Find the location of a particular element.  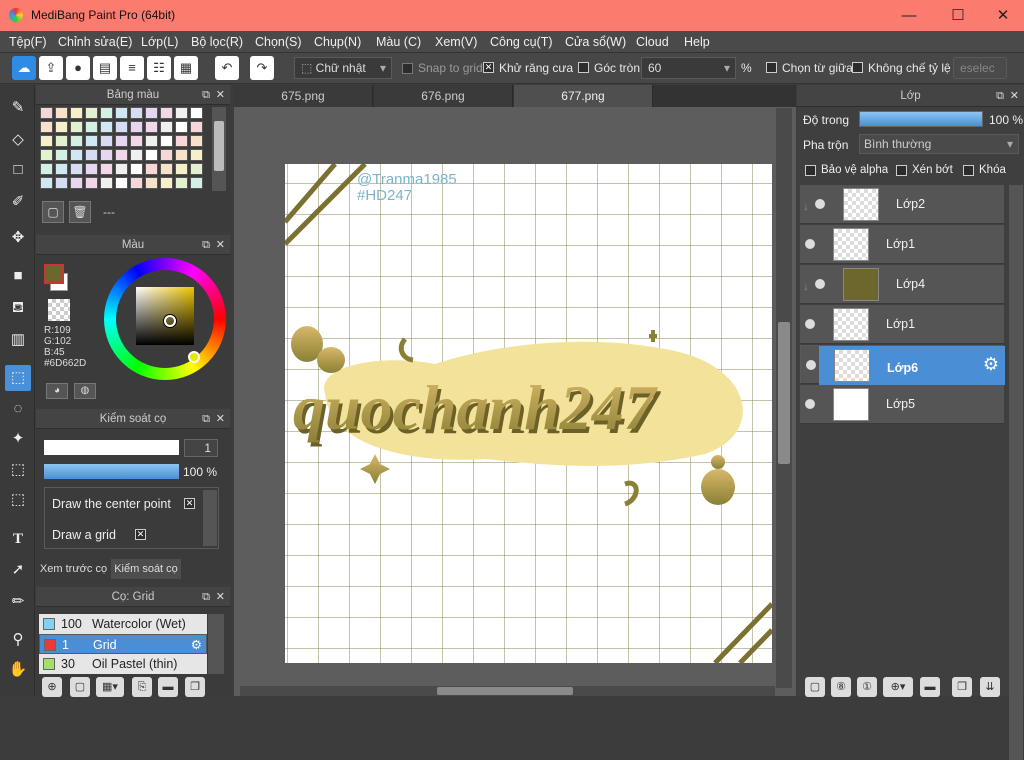

duplicate-layer-icon: ❐ is located at coordinates (962, 687).